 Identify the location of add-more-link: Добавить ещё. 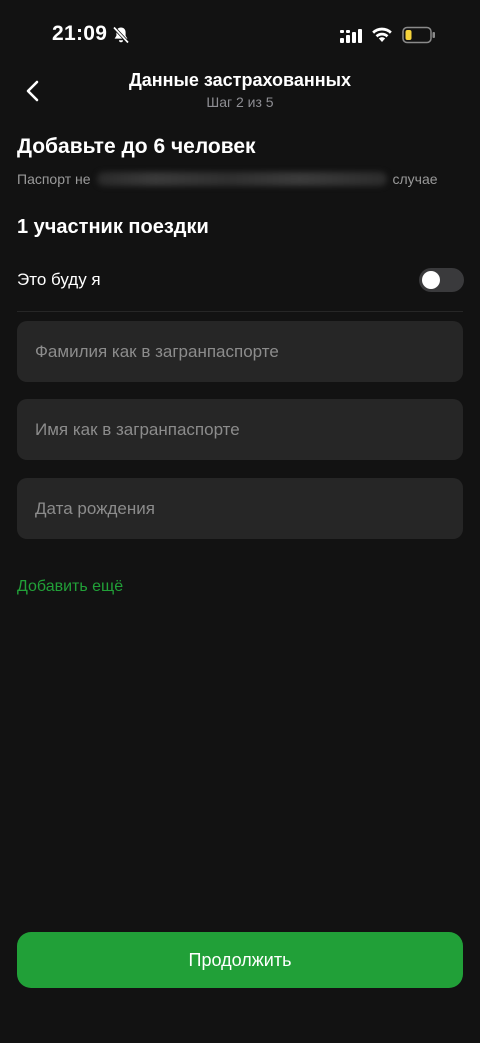
(70, 587).